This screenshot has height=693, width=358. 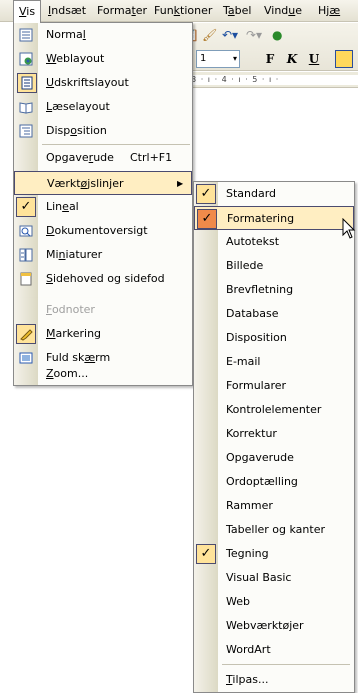 I want to click on menu-item-label: Værktøjslinjer, so click(x=85, y=183).